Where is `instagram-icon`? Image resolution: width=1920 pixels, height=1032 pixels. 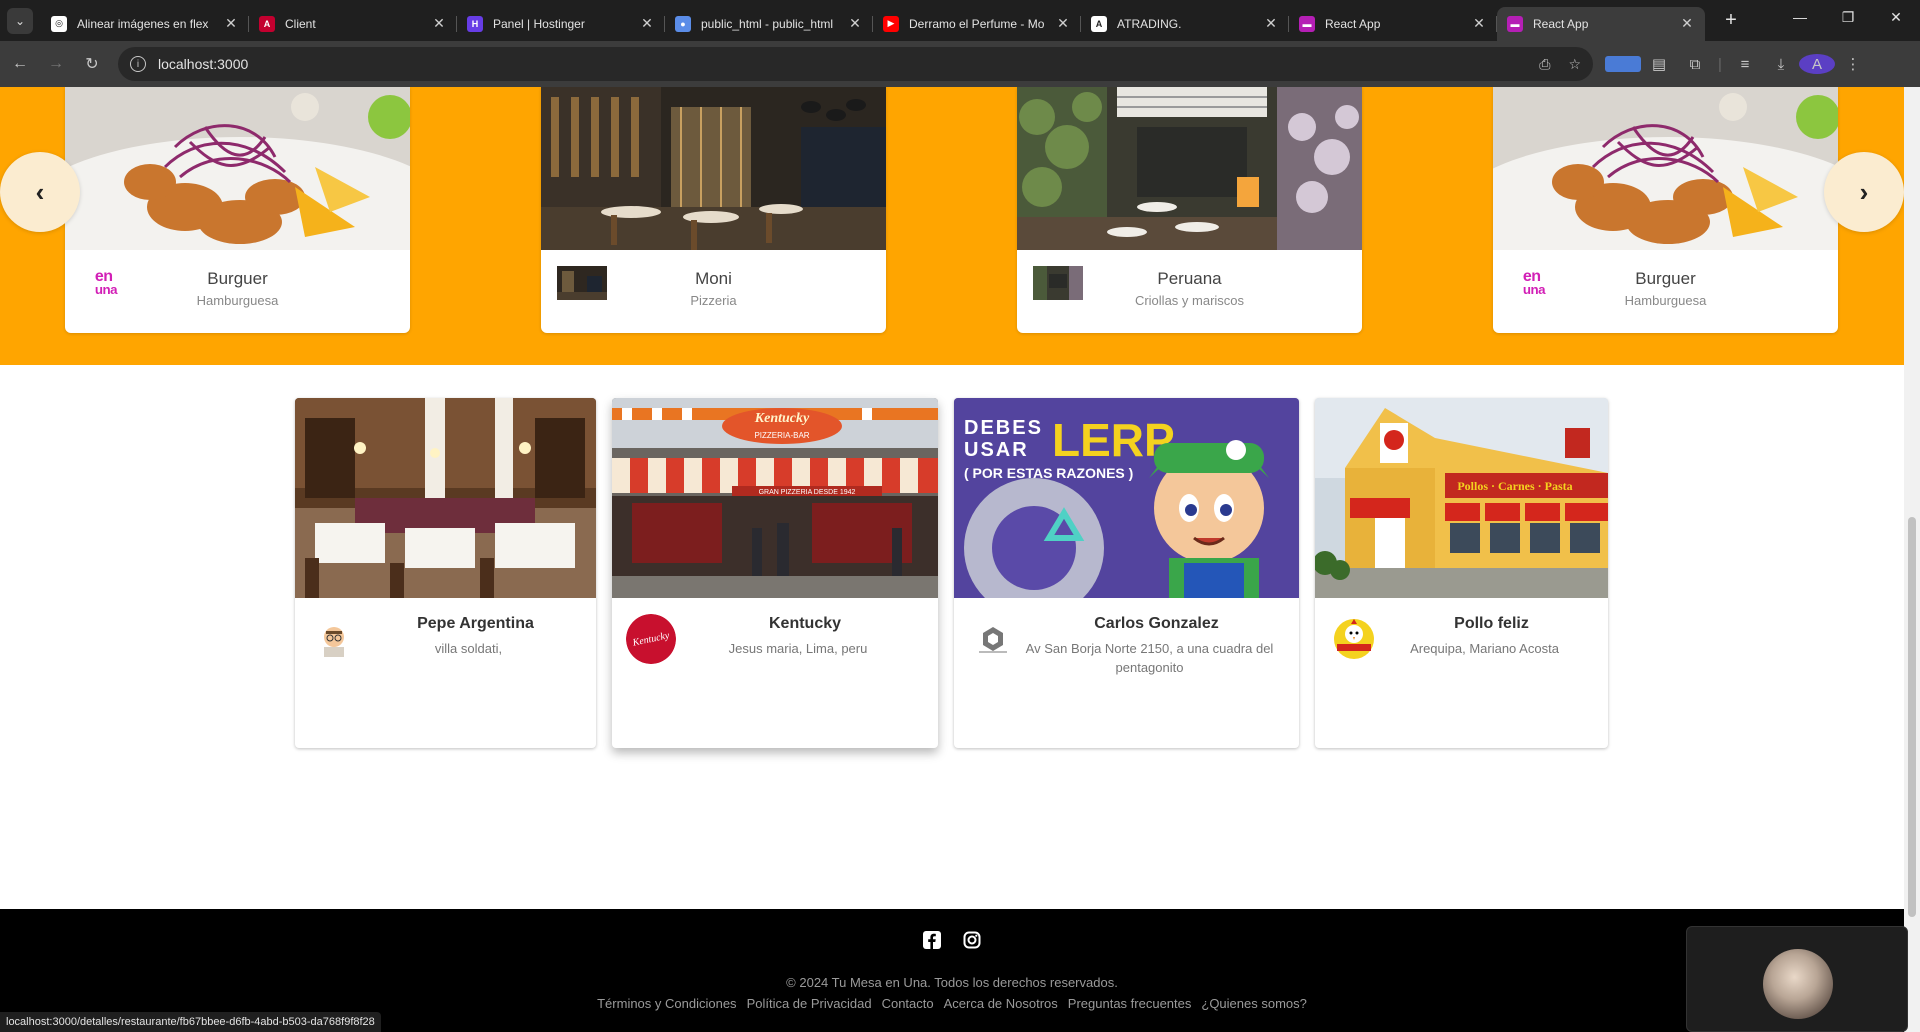
instagram-icon is located at coordinates (972, 940).